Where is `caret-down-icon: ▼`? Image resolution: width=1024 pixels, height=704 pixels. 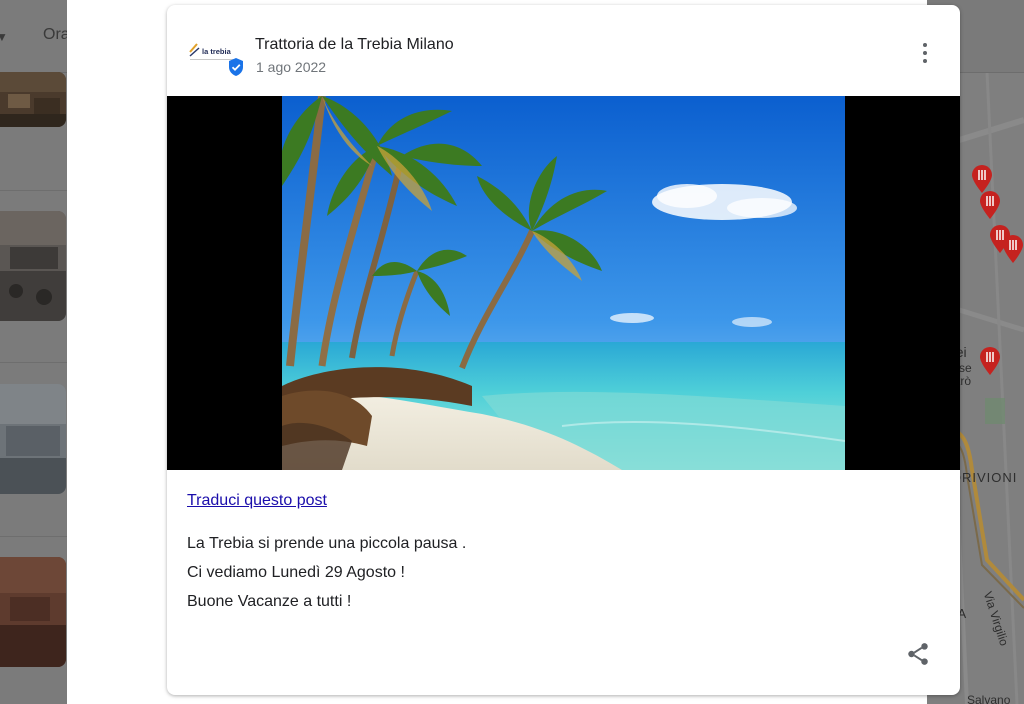
caret-down-icon: ▼ is located at coordinates (4, 37).